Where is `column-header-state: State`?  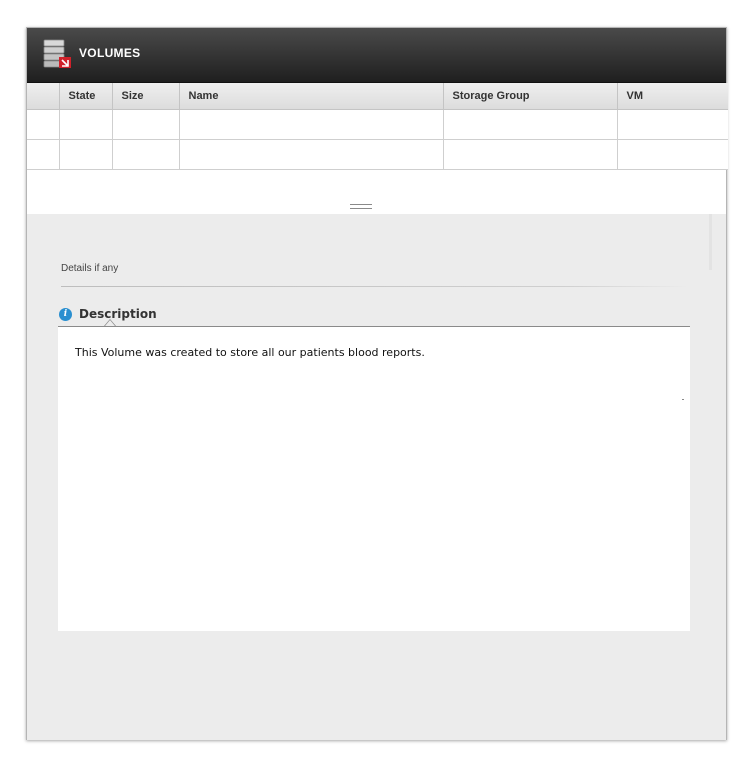 column-header-state: State is located at coordinates (86, 96).